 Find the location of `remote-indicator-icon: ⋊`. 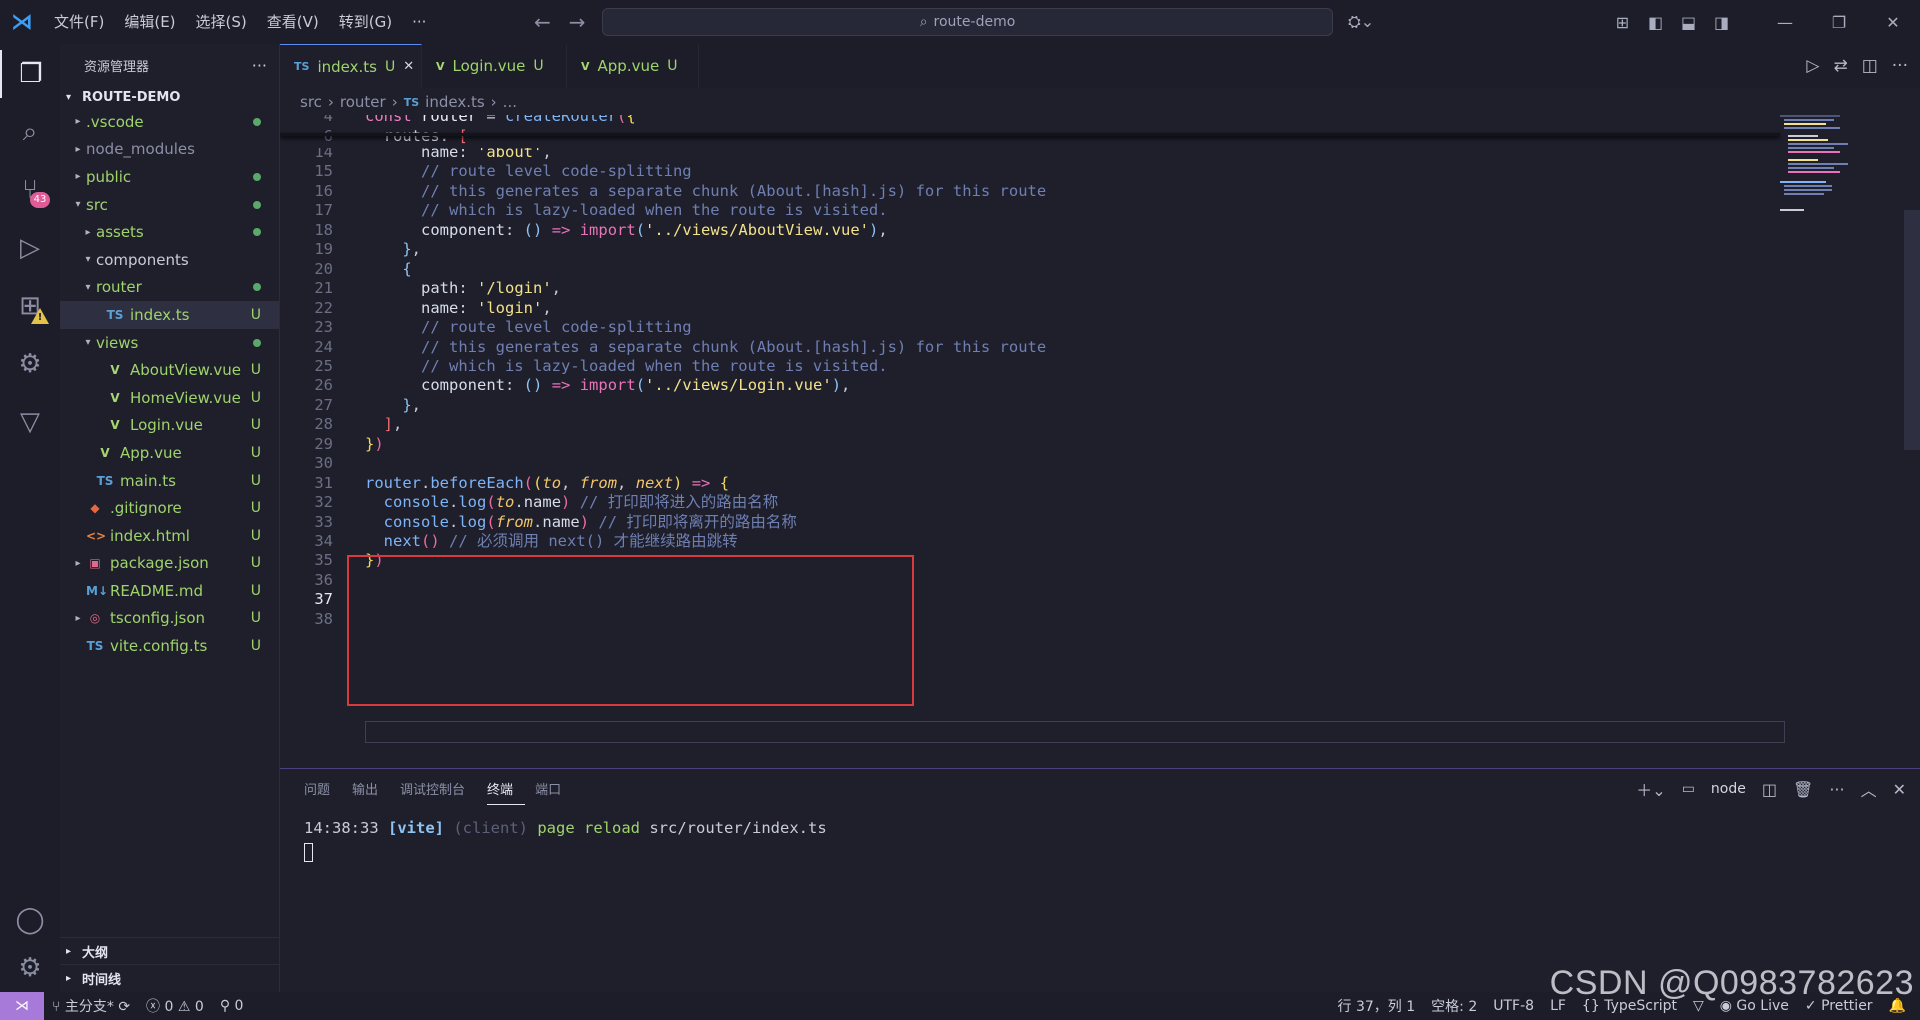

remote-indicator-icon: ⋊ is located at coordinates (22, 1006).